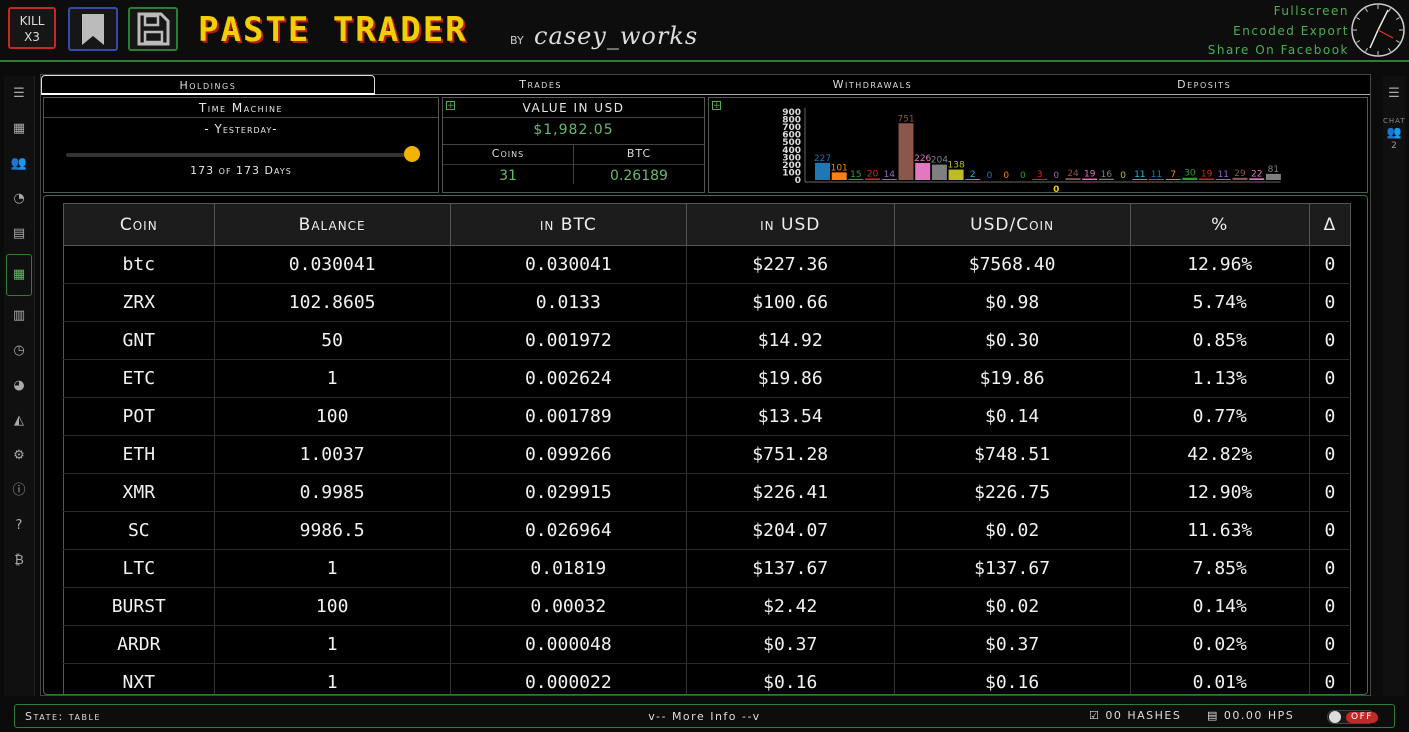  I want to click on tab-deposits: Deposits, so click(1204, 85).